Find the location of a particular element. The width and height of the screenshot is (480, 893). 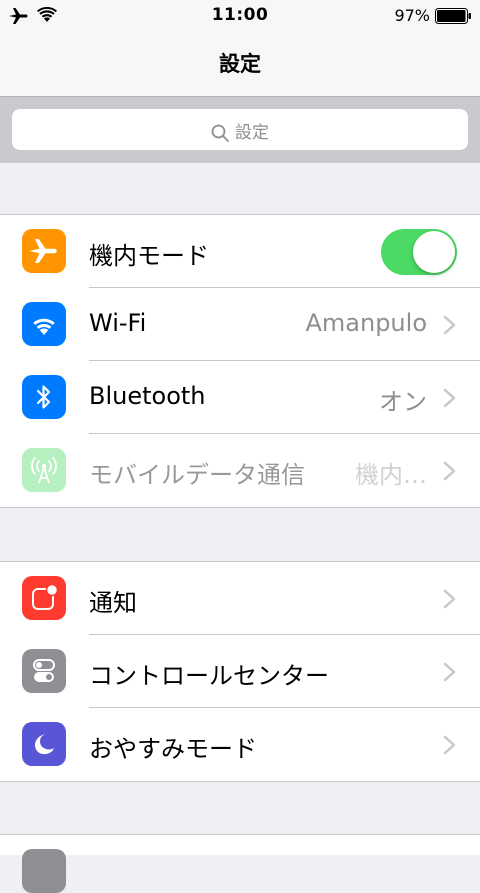

search-area: 設定 is located at coordinates (240, 129).